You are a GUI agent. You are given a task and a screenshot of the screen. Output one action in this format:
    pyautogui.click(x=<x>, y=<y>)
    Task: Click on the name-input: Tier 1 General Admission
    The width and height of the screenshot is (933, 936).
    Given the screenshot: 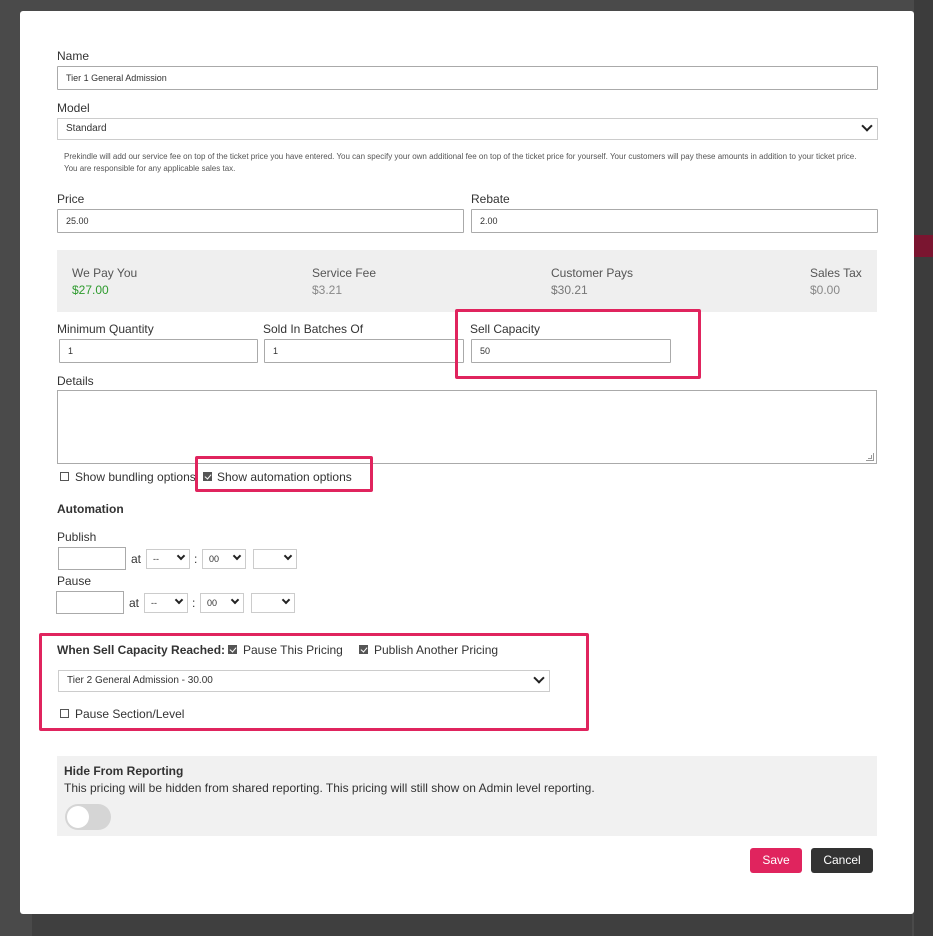 What is the action you would take?
    pyautogui.click(x=467, y=78)
    